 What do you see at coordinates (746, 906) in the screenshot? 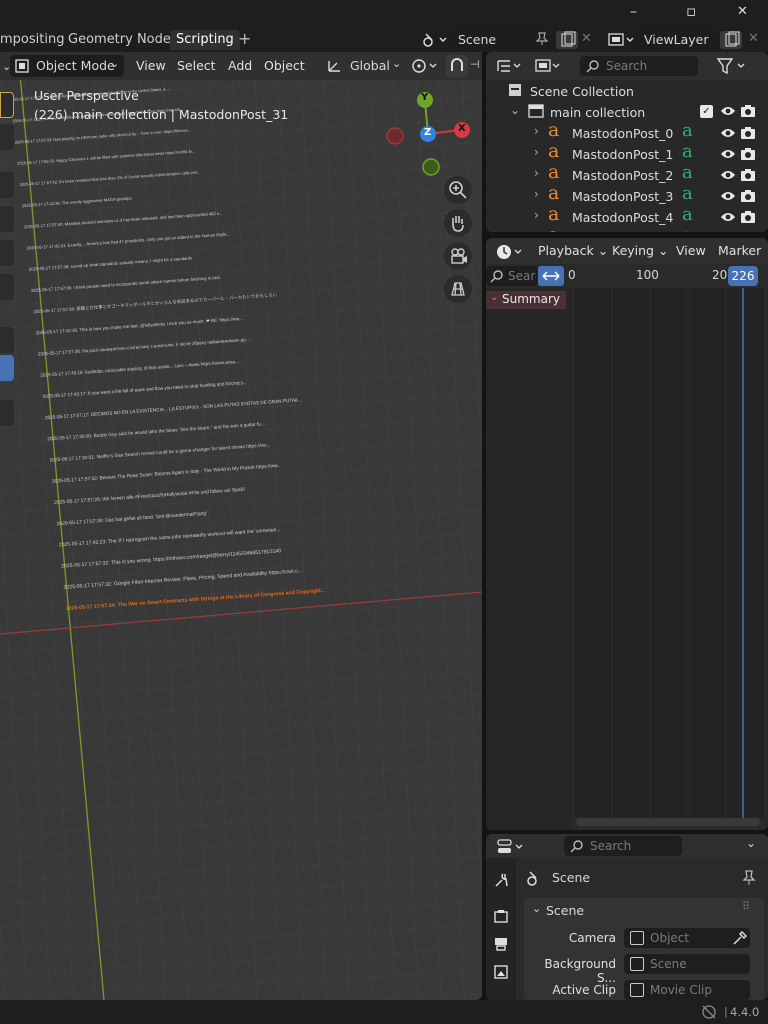
I see `drag-handle-icon: ⠿` at bounding box center [746, 906].